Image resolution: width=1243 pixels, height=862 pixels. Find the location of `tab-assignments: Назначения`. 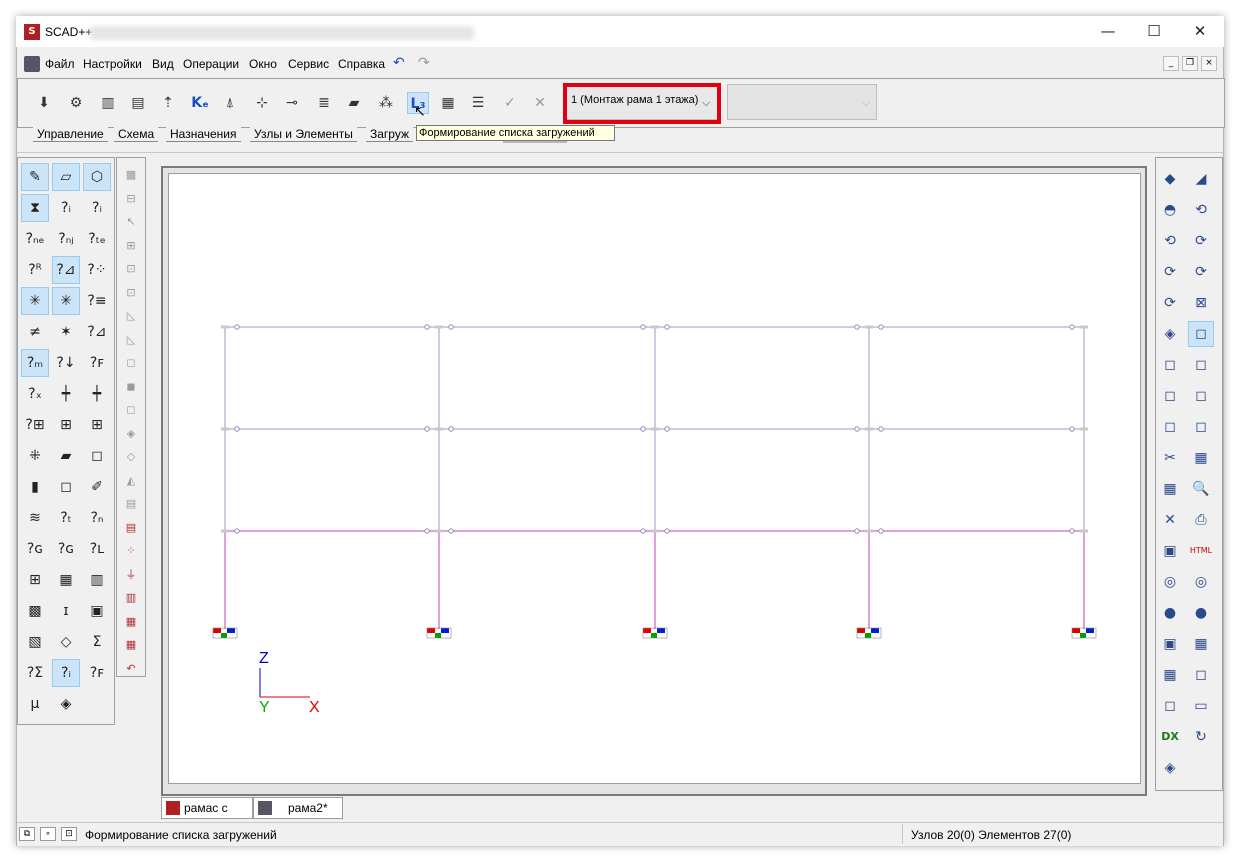

tab-assignments: Назначения is located at coordinates (203, 134).